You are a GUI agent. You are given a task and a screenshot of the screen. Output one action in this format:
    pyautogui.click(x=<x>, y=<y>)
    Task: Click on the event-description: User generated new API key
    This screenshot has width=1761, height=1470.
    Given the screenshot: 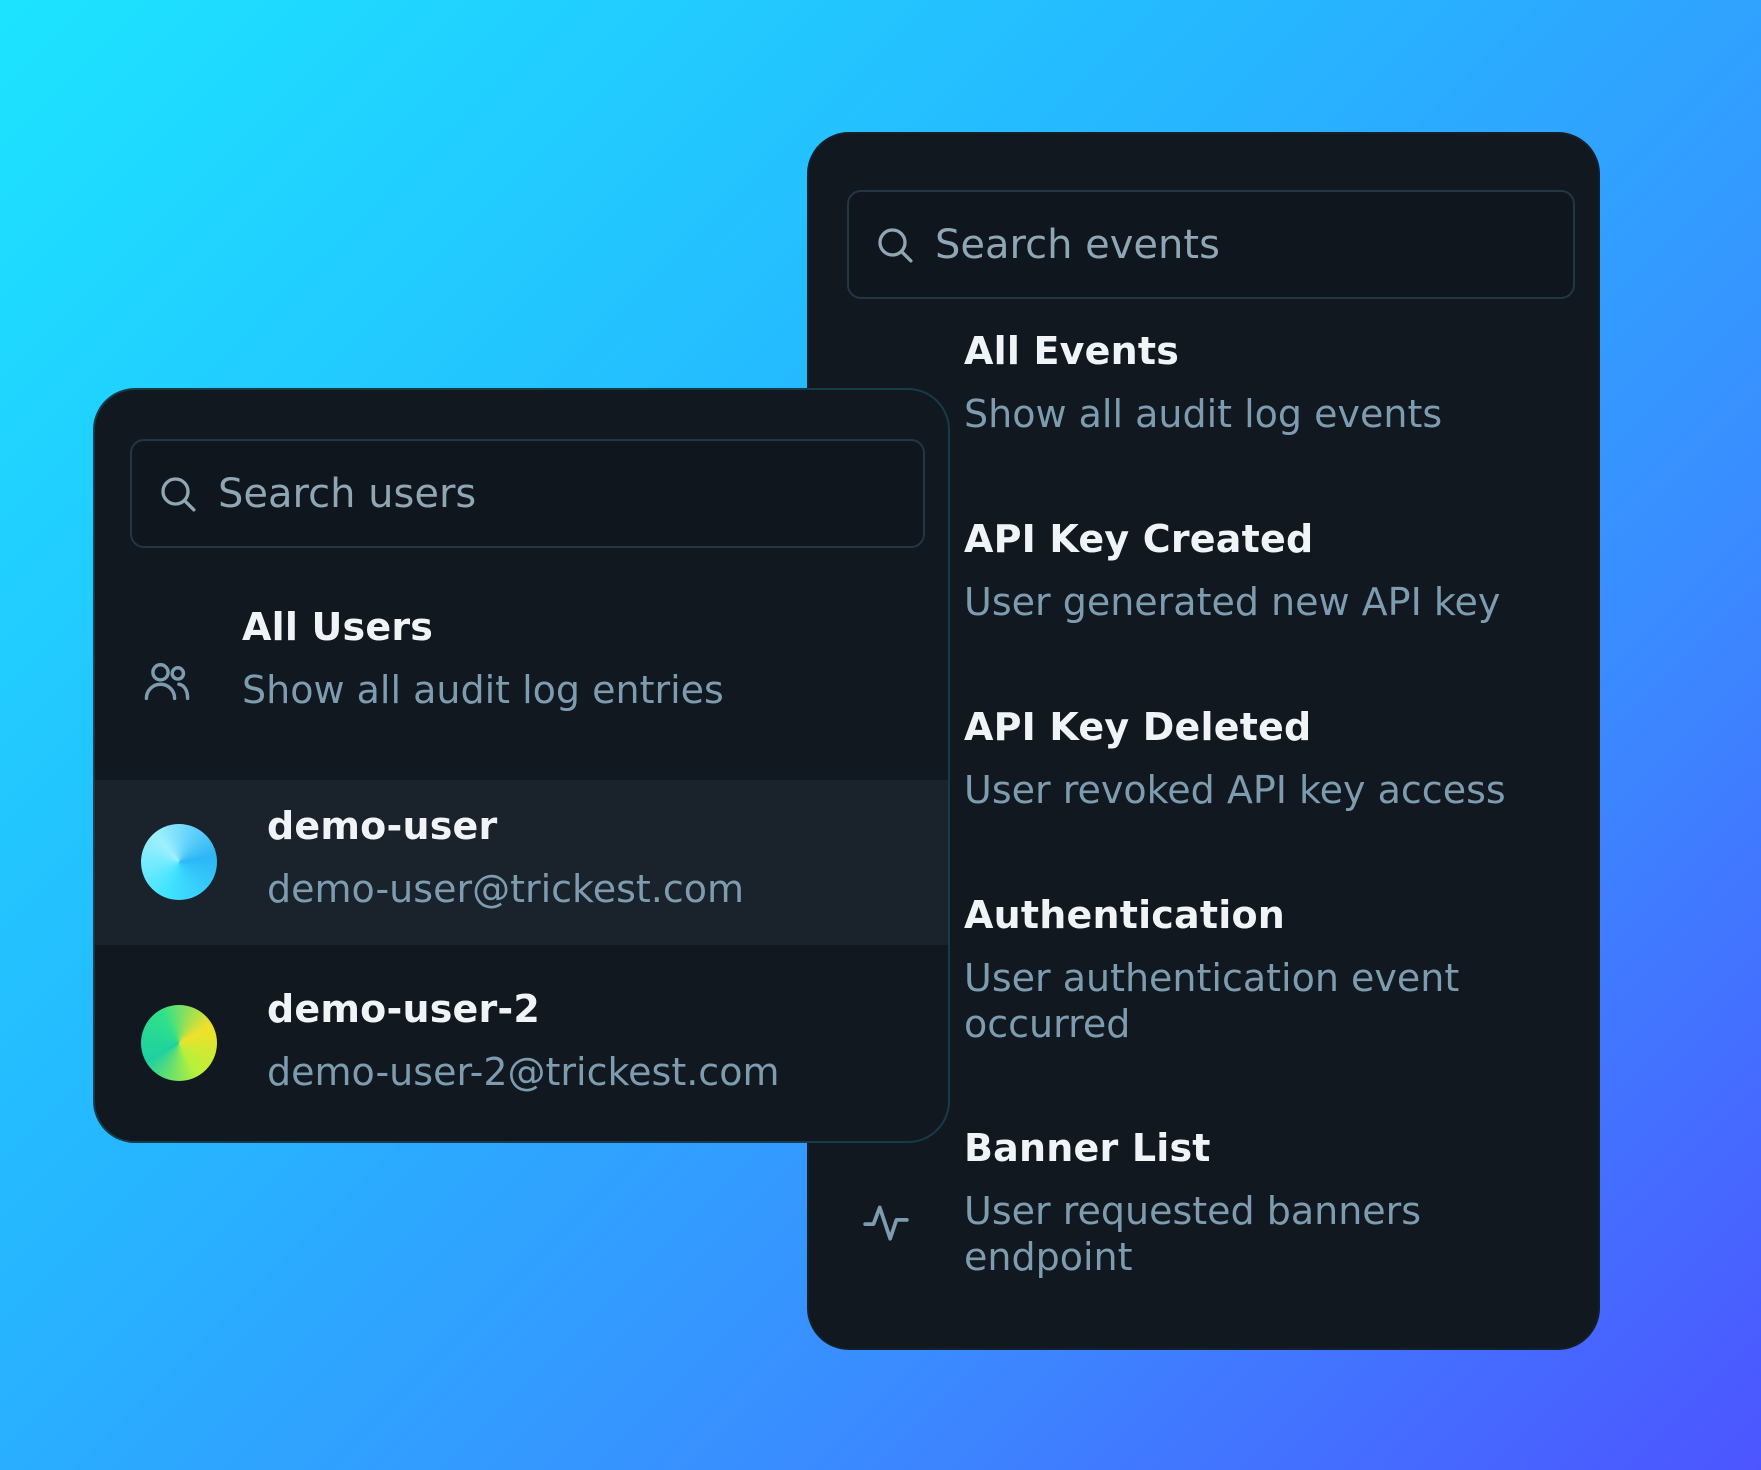 What is the action you would take?
    pyautogui.click(x=1232, y=602)
    